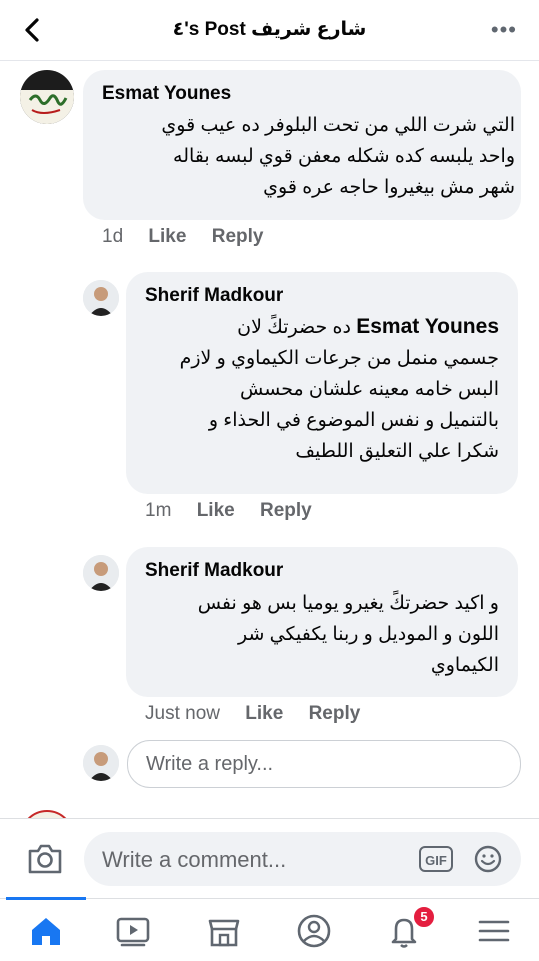  What do you see at coordinates (494, 931) in the screenshot?
I see `menu-icon` at bounding box center [494, 931].